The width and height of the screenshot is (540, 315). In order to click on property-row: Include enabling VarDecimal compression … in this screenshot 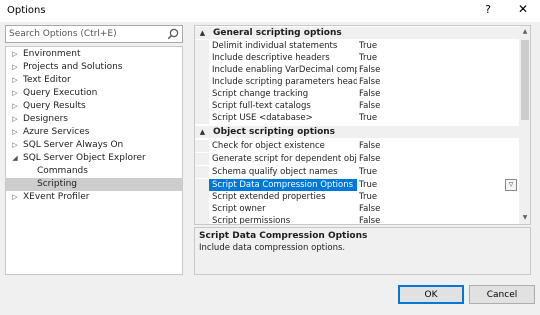, I will do `click(357, 70)`.